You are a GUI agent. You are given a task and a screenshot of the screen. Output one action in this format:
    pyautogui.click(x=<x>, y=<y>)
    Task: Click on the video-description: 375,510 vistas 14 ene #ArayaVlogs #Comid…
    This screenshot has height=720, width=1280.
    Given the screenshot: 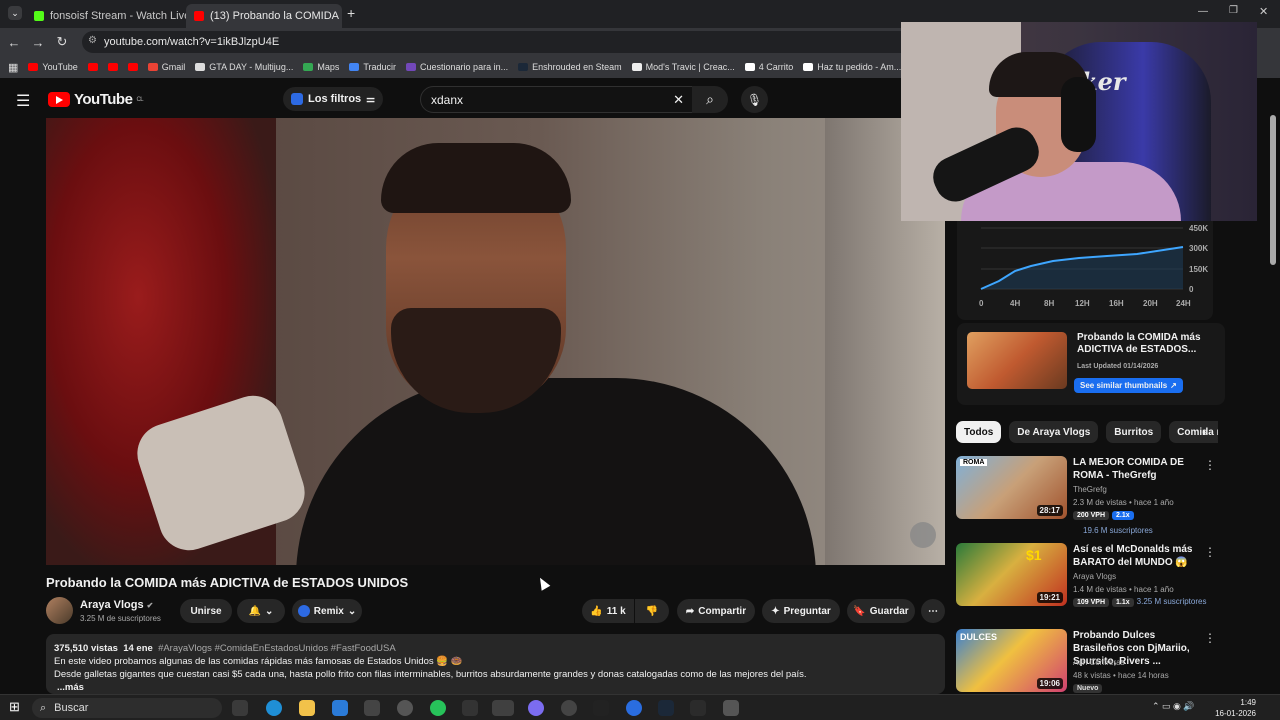 What is the action you would take?
    pyautogui.click(x=495, y=664)
    